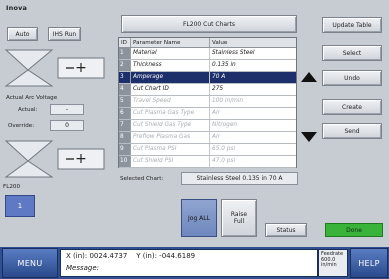  I want to click on table-row: 3 Amperage 70 A, so click(207, 78).